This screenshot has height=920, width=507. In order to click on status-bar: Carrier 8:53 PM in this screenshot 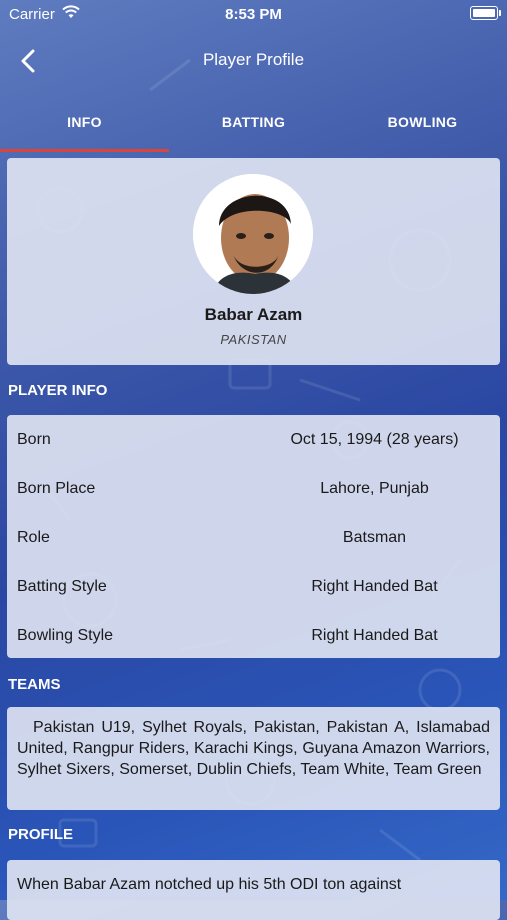, I will do `click(253, 15)`.